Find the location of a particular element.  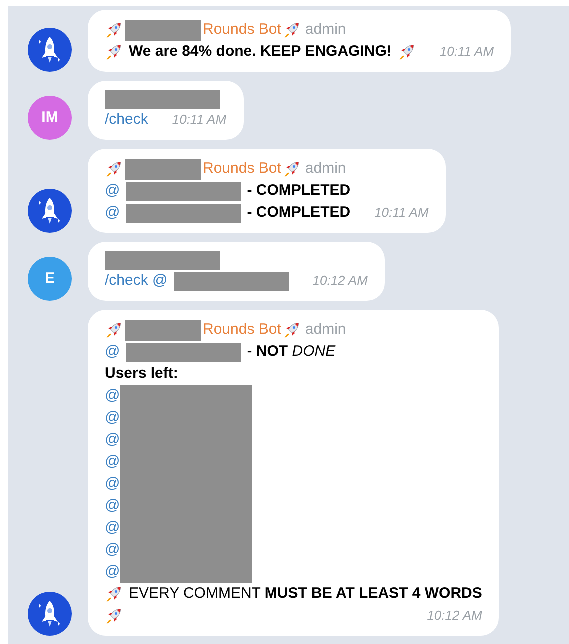

user-avatar: IM is located at coordinates (50, 118).